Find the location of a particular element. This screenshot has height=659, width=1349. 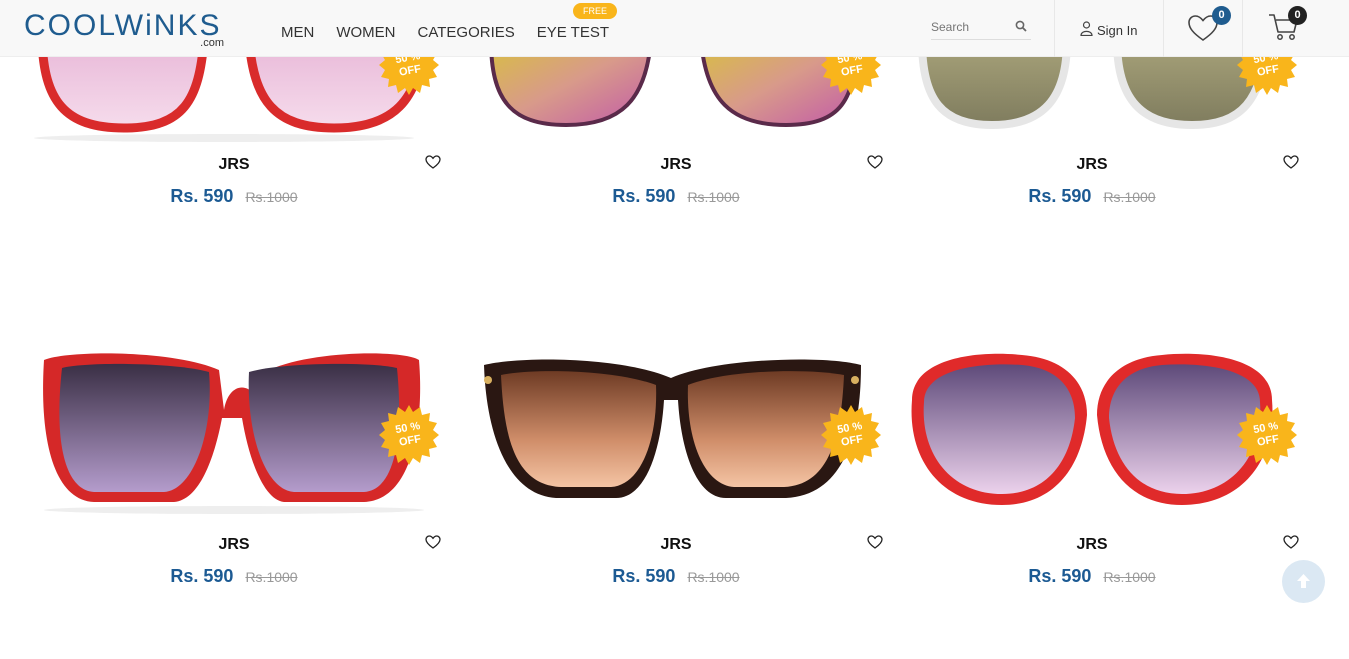

cart-count: 0 is located at coordinates (1297, 15).